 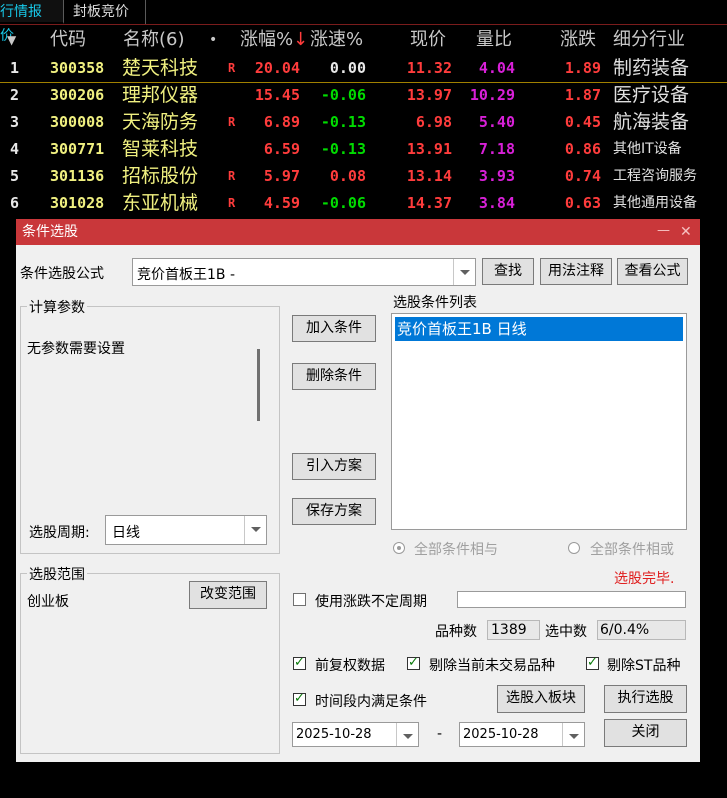 I want to click on row-volume-ratio: 3.84, so click(x=496, y=203).